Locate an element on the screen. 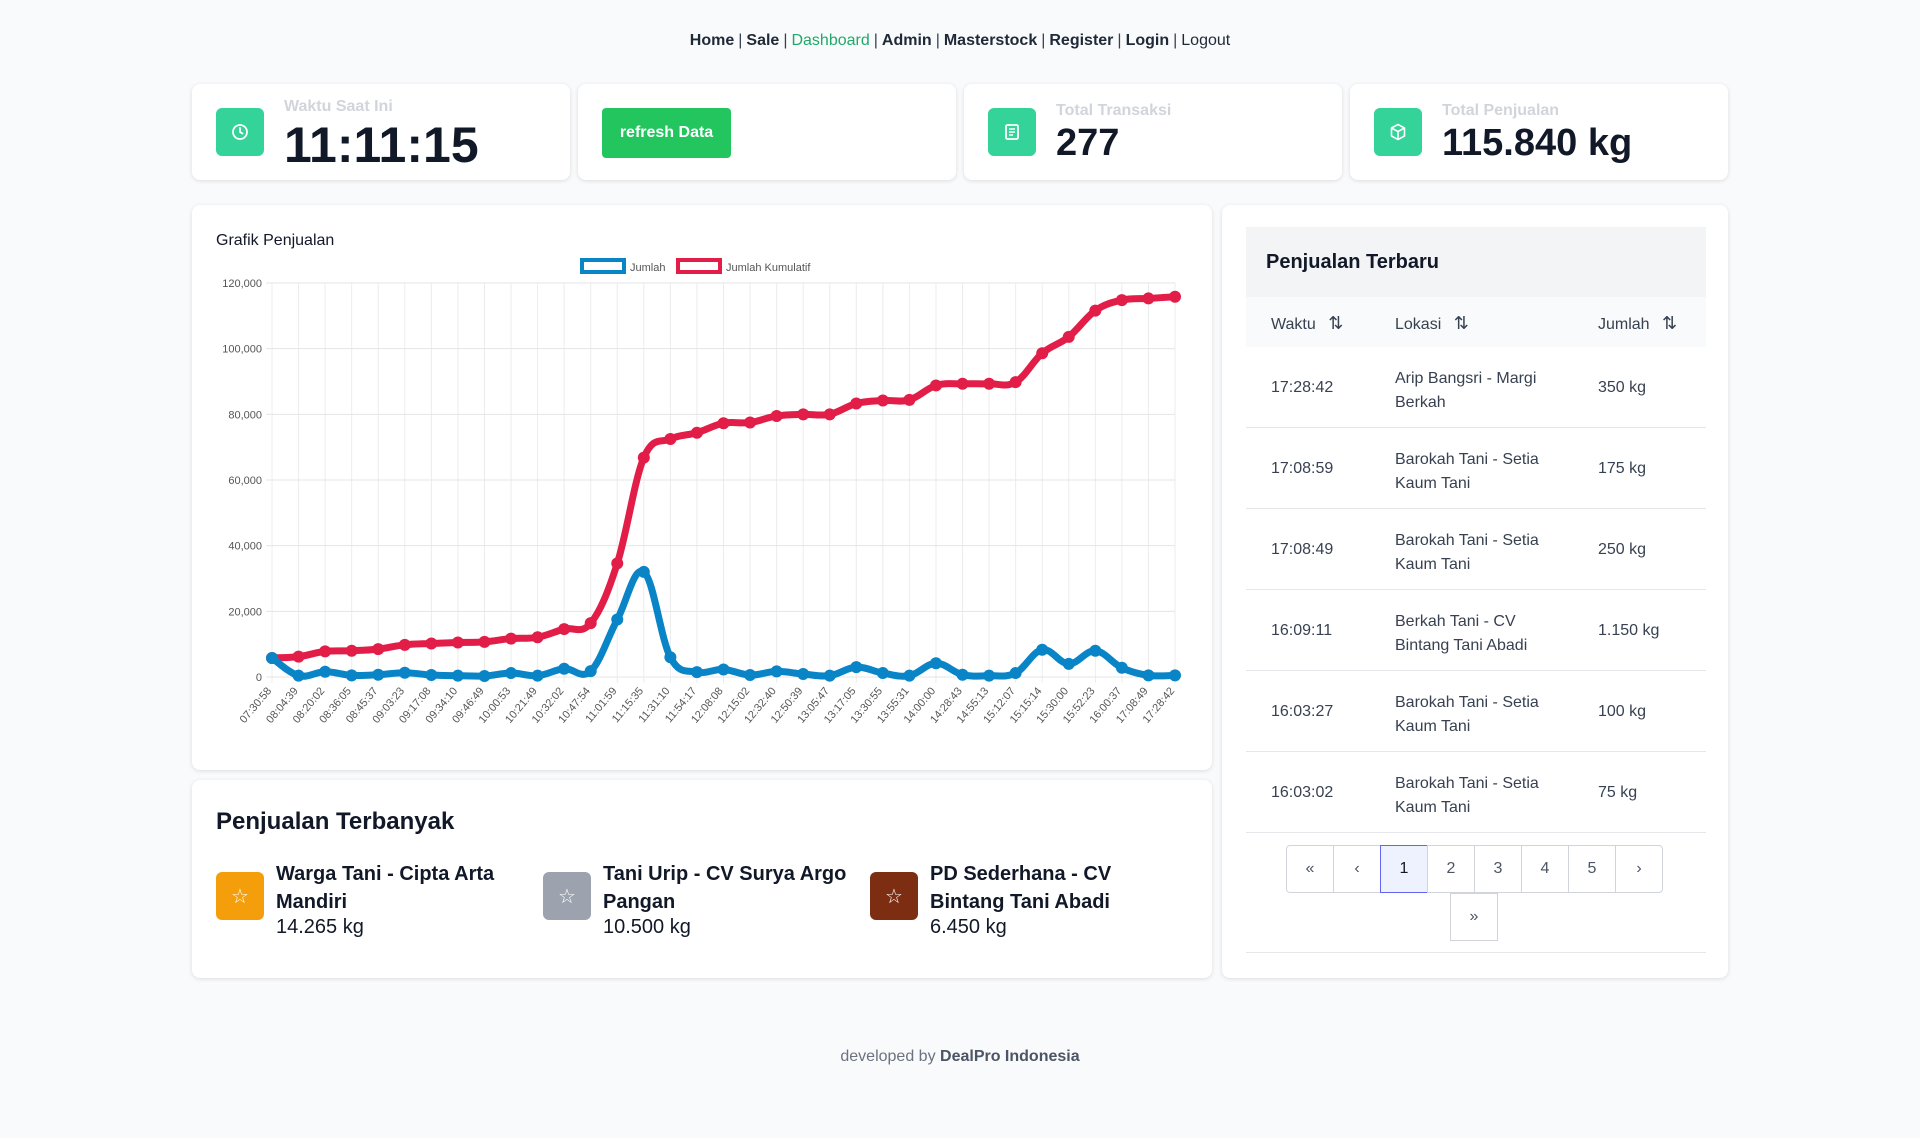  nav-masterstock: Masterstock is located at coordinates (990, 40).